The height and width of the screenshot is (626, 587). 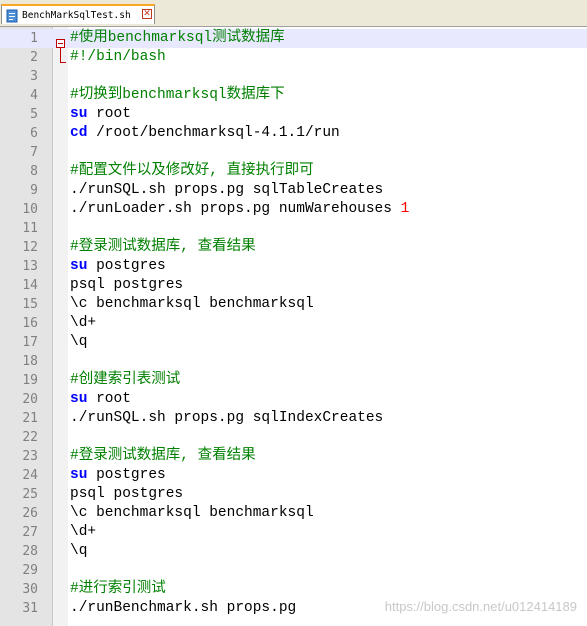 What do you see at coordinates (293, 57) in the screenshot?
I see `code-line: 2 #!/bin/bash` at bounding box center [293, 57].